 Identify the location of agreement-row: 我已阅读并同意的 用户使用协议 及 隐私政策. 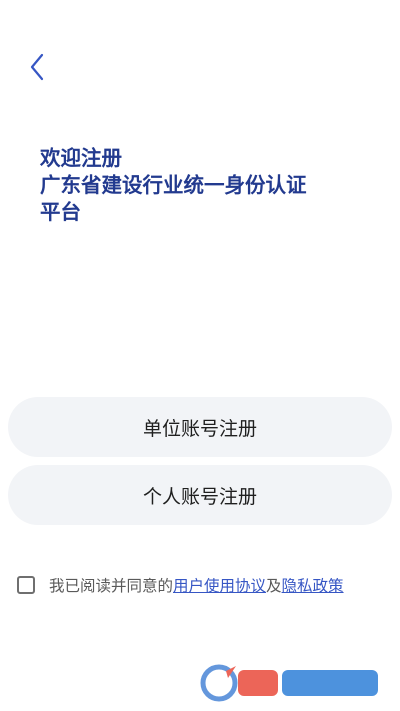
(180, 585).